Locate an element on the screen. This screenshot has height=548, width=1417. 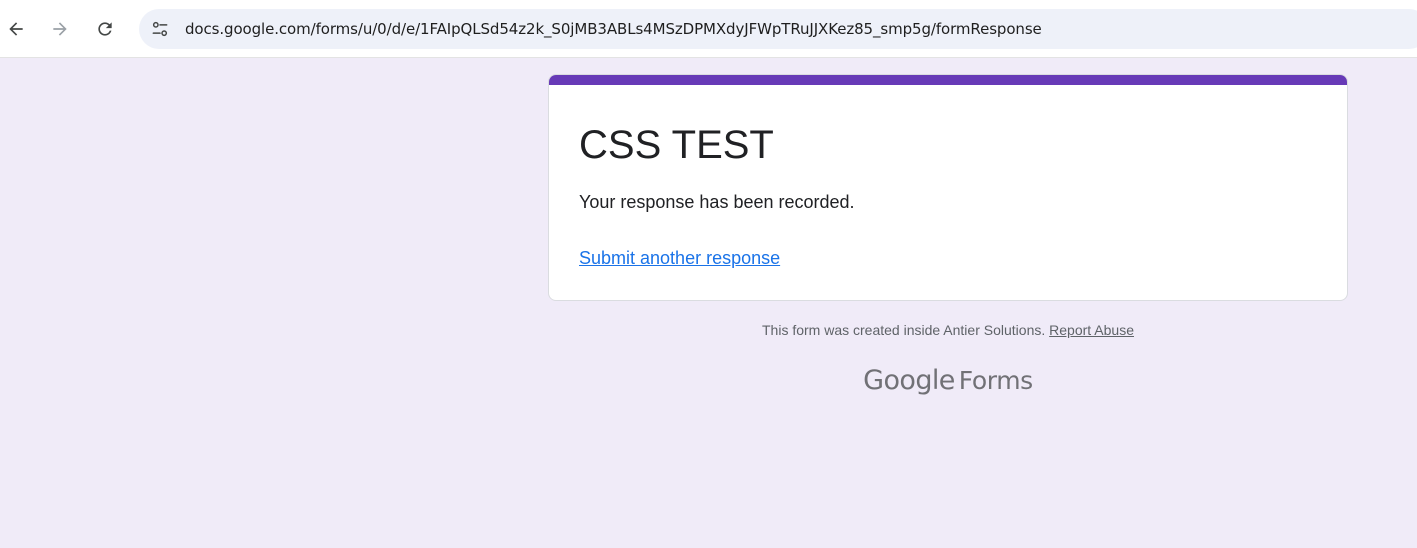
brand-forms-text: Forms is located at coordinates (995, 380).